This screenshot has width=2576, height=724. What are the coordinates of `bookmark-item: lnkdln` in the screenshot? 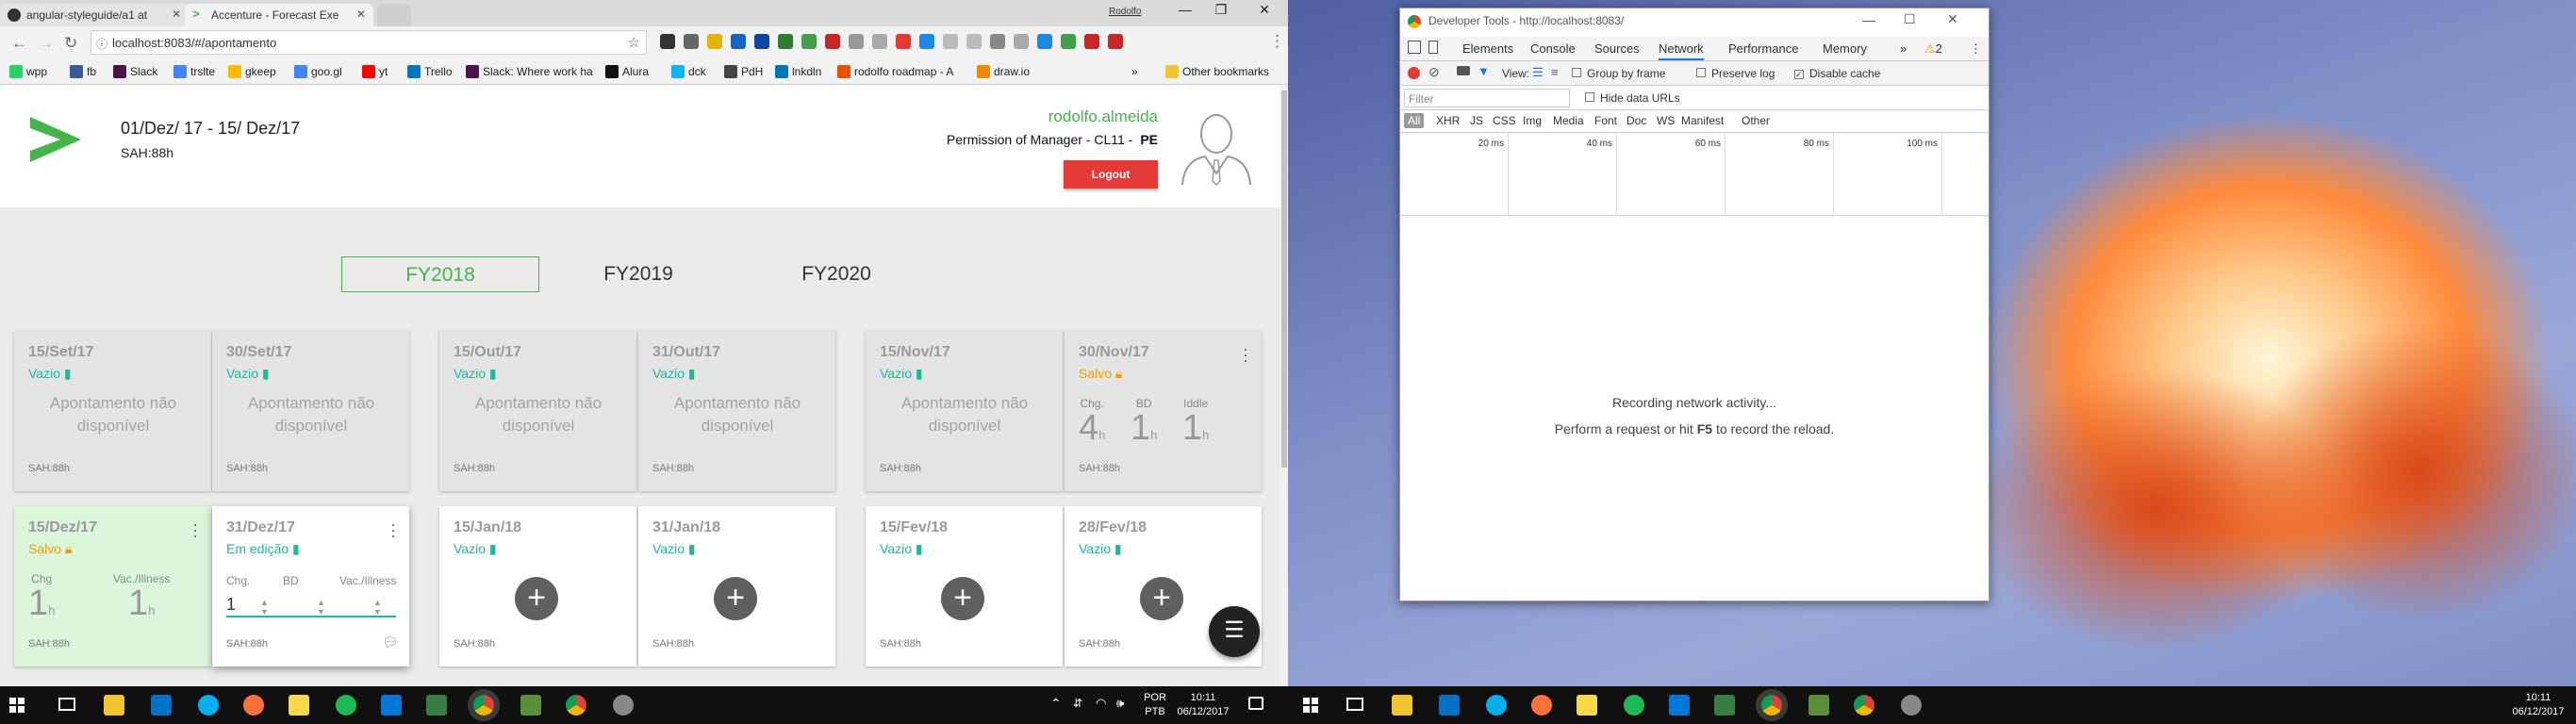 It's located at (798, 71).